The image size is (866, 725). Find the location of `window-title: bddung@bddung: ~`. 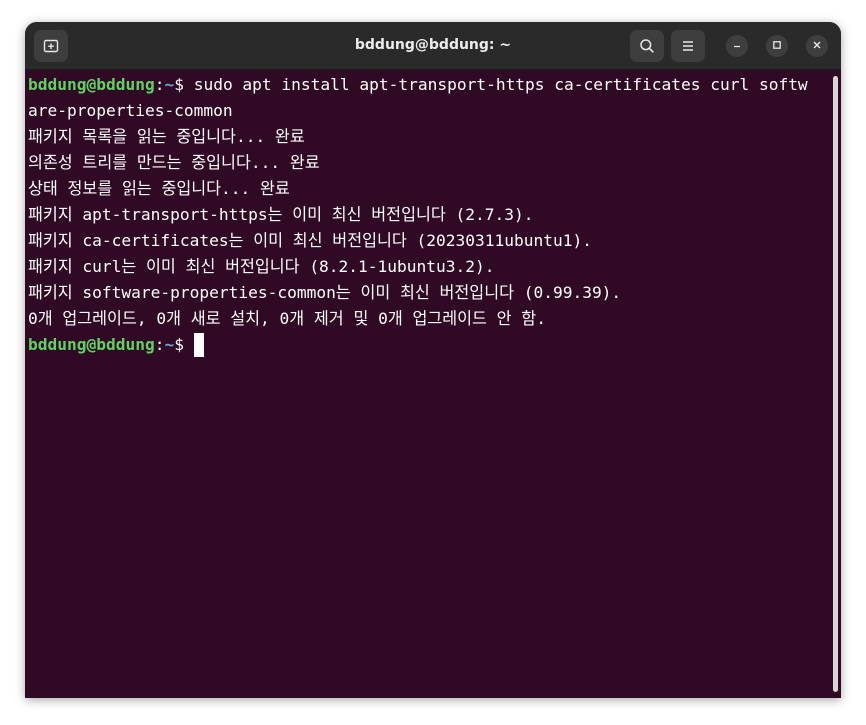

window-title: bddung@bddung: ~ is located at coordinates (433, 45).